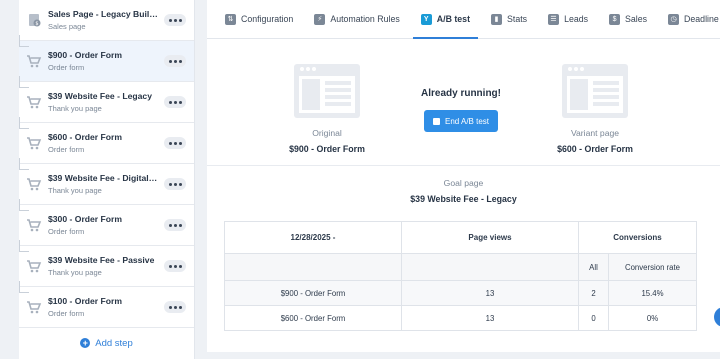 This screenshot has width=720, height=359. Describe the element at coordinates (114, 343) in the screenshot. I see `add-step-label: Add step` at that location.